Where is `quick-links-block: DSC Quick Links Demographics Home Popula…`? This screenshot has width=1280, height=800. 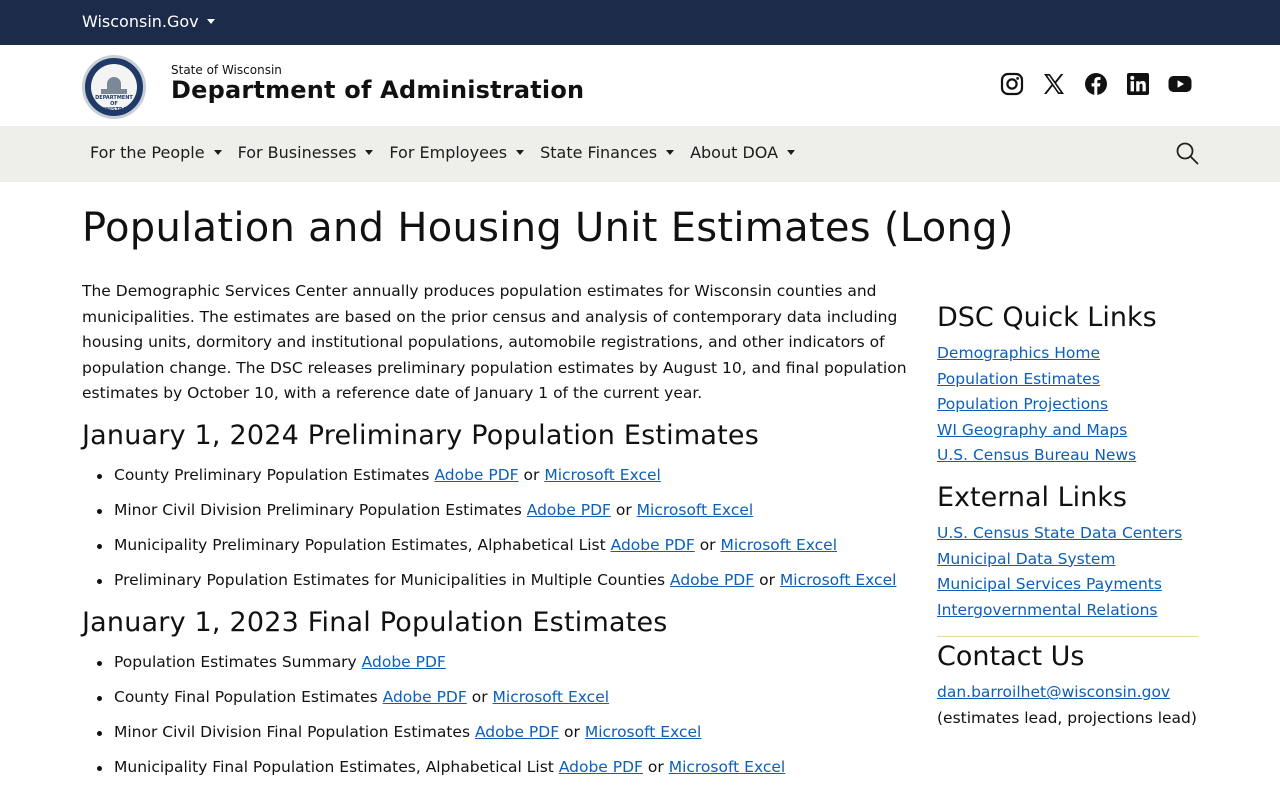 quick-links-block: DSC Quick Links Demographics Home Popula… is located at coordinates (1067, 385).